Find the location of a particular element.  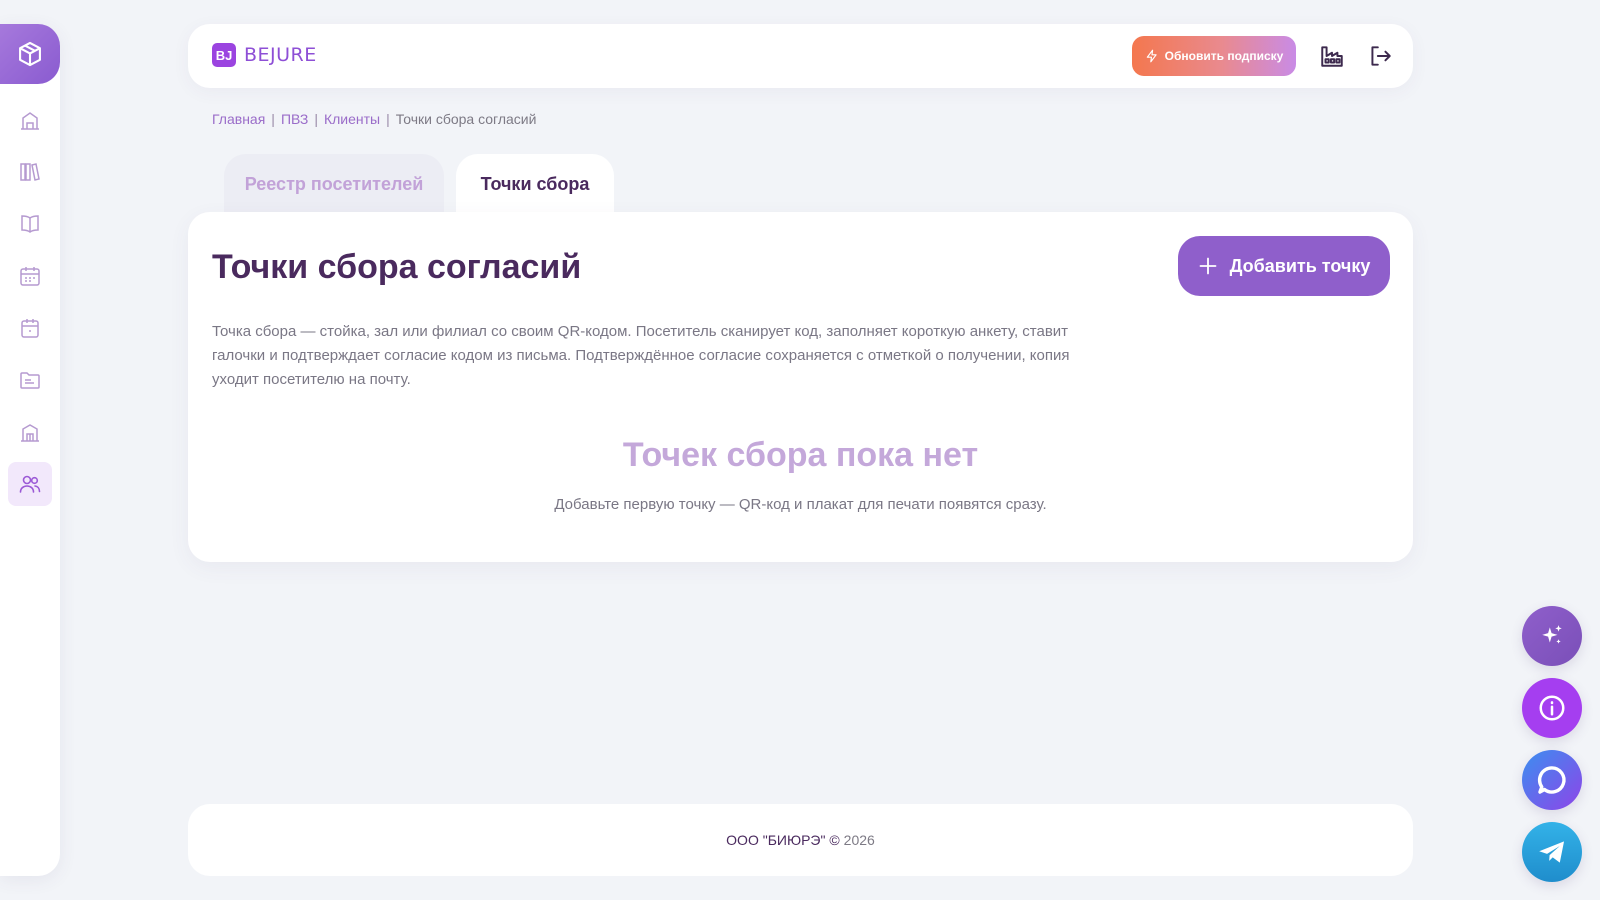

sidebar-item-book is located at coordinates (30, 224).